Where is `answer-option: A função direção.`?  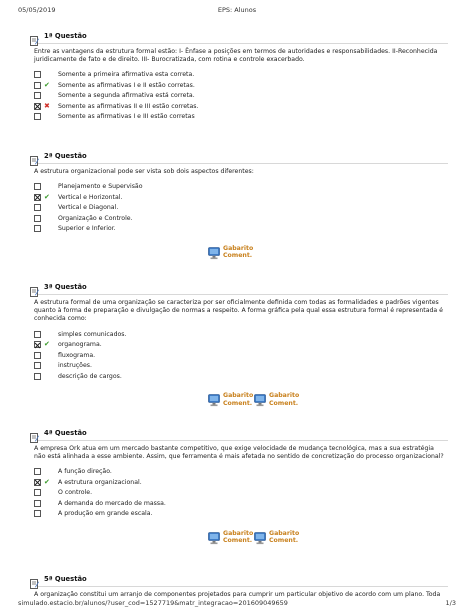 answer-option: A função direção. is located at coordinates (239, 472).